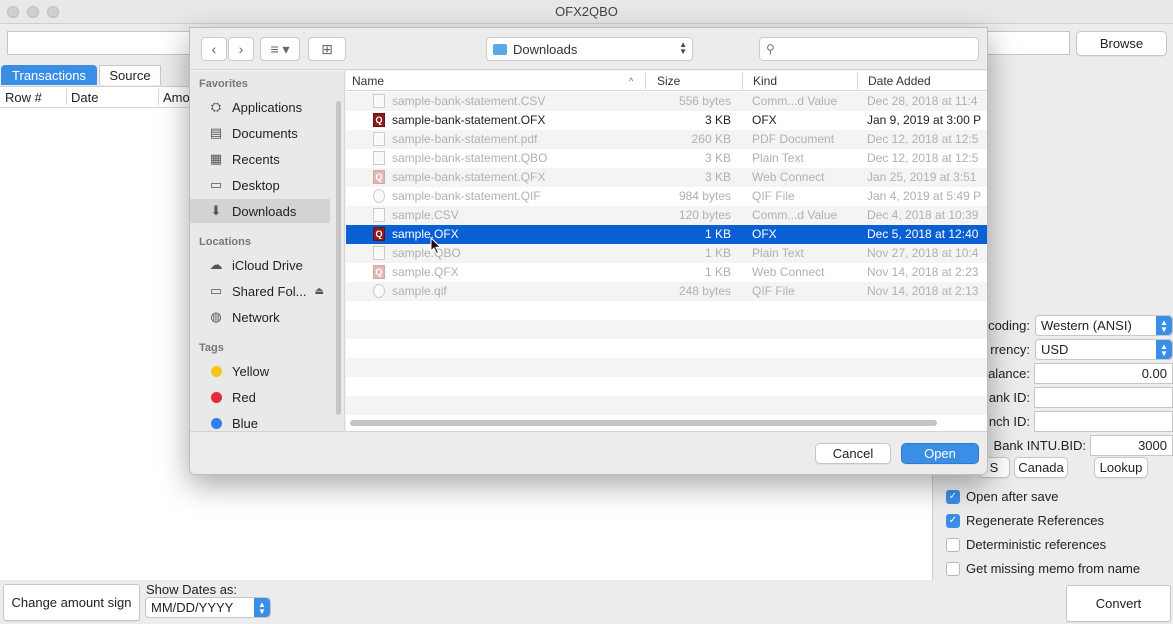 This screenshot has width=1173, height=624. Describe the element at coordinates (130, 75) in the screenshot. I see `tab-source: Source` at that location.